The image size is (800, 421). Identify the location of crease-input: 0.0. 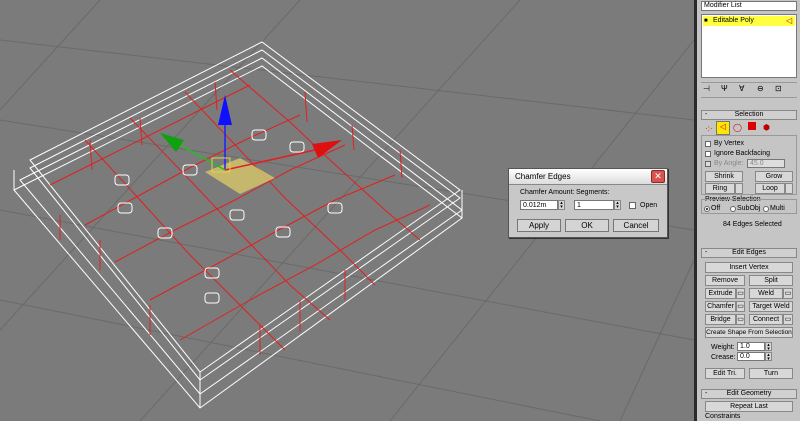
(751, 356).